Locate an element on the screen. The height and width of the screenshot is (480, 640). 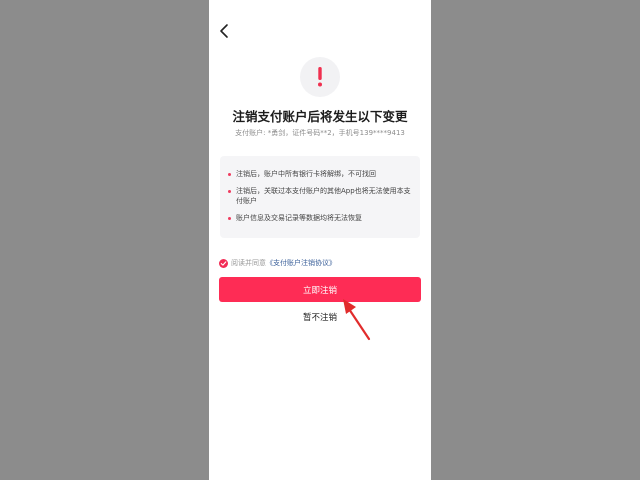
agreement-row: 阅读并同意 《支付账户注销协议》 is located at coordinates (277, 263).